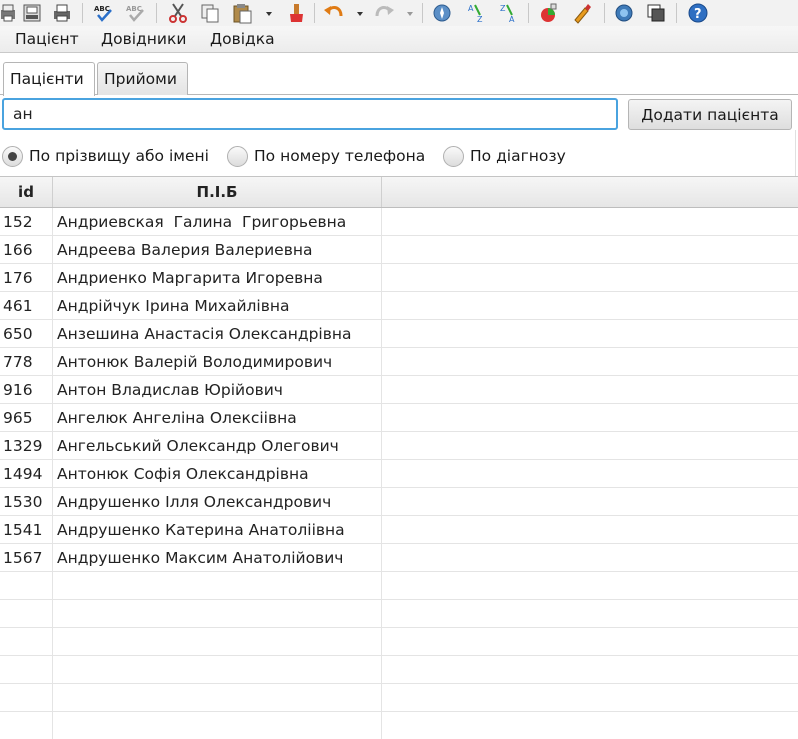  Describe the element at coordinates (340, 156) in the screenshot. I see `radio-by-phone-label: По номеру телефона` at that location.